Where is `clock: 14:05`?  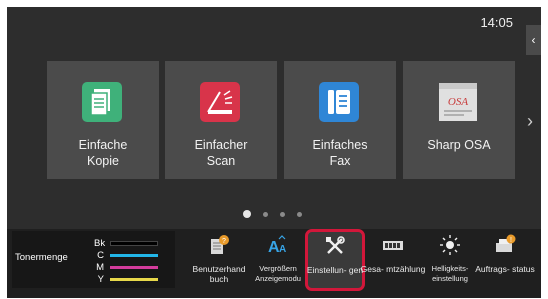 clock: 14:05 is located at coordinates (496, 22).